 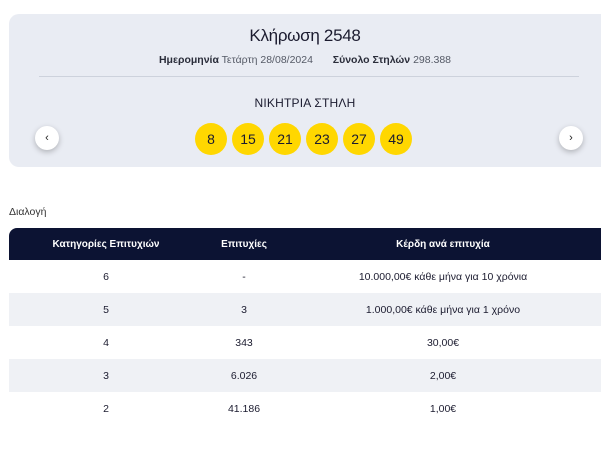 I want to click on cell-winners: 41.186, so click(x=244, y=408).